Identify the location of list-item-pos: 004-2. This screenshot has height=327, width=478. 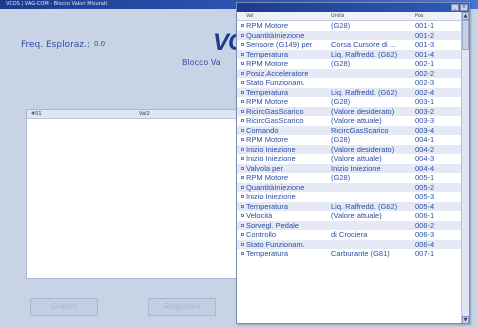
(425, 149).